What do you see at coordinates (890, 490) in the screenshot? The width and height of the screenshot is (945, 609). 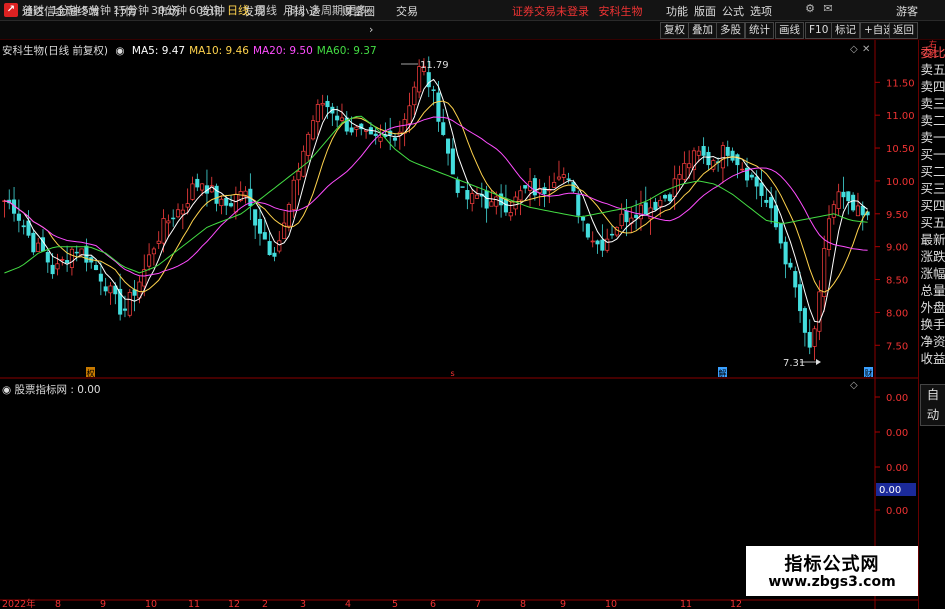 I see `current-value: 0.00` at bounding box center [890, 490].